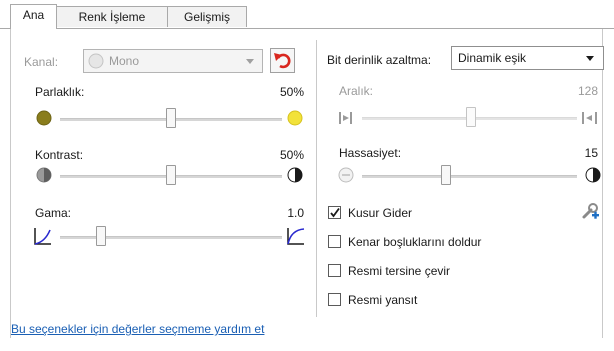 This screenshot has width=614, height=351. I want to click on brightness-value: 50%, so click(291, 92).